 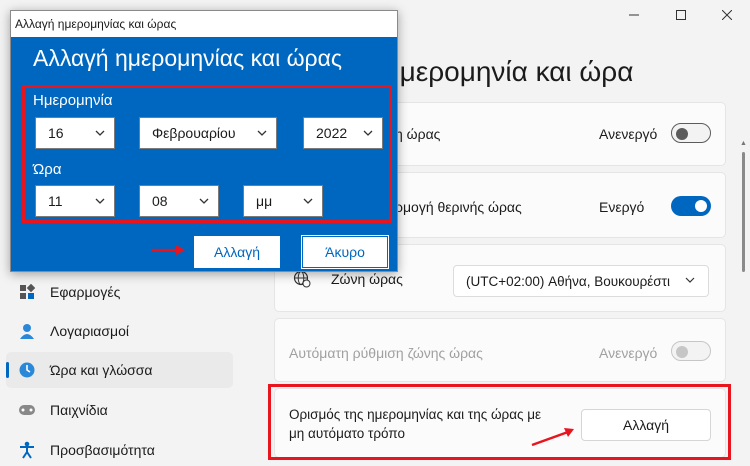 I want to click on ampm-value: μμ, so click(x=264, y=201).